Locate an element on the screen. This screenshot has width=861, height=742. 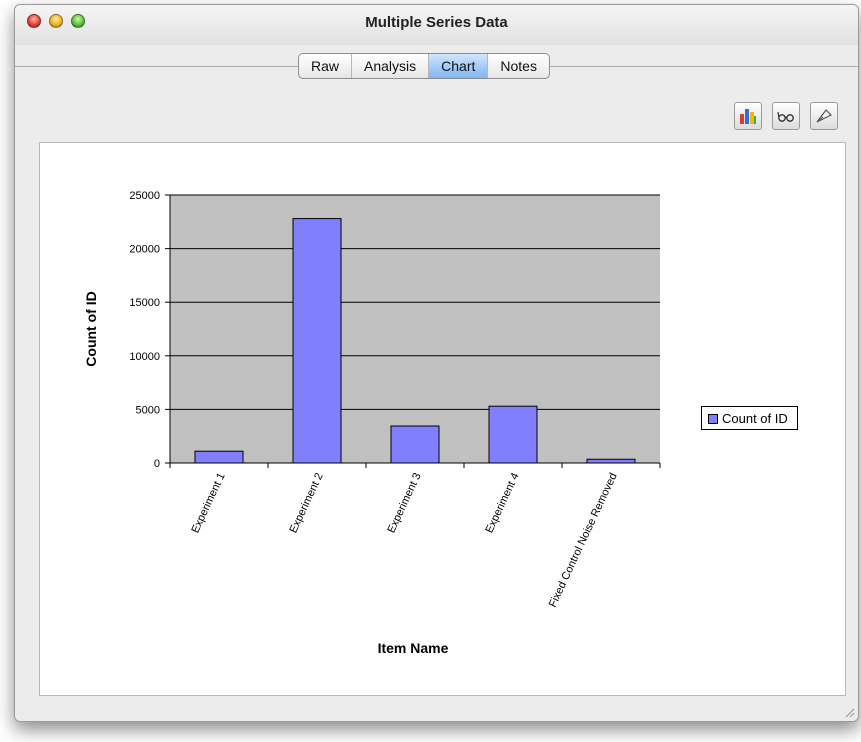
chart-type-button is located at coordinates (748, 116).